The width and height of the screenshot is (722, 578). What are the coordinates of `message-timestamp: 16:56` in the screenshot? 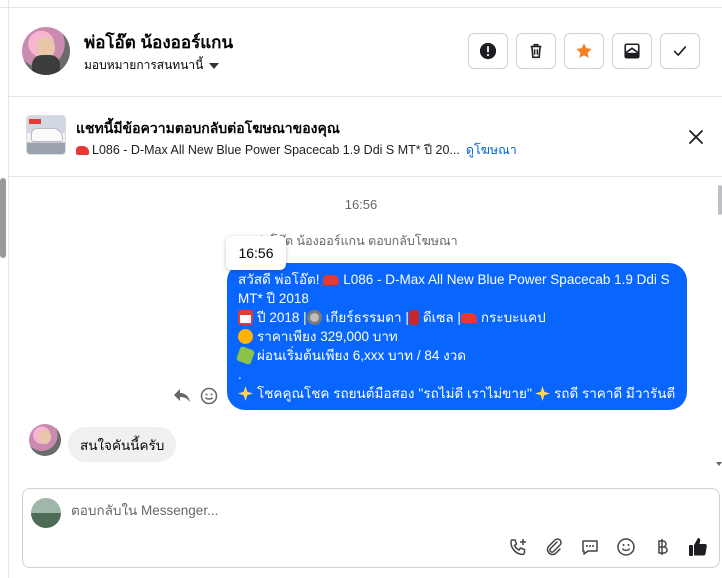 It's located at (361, 204).